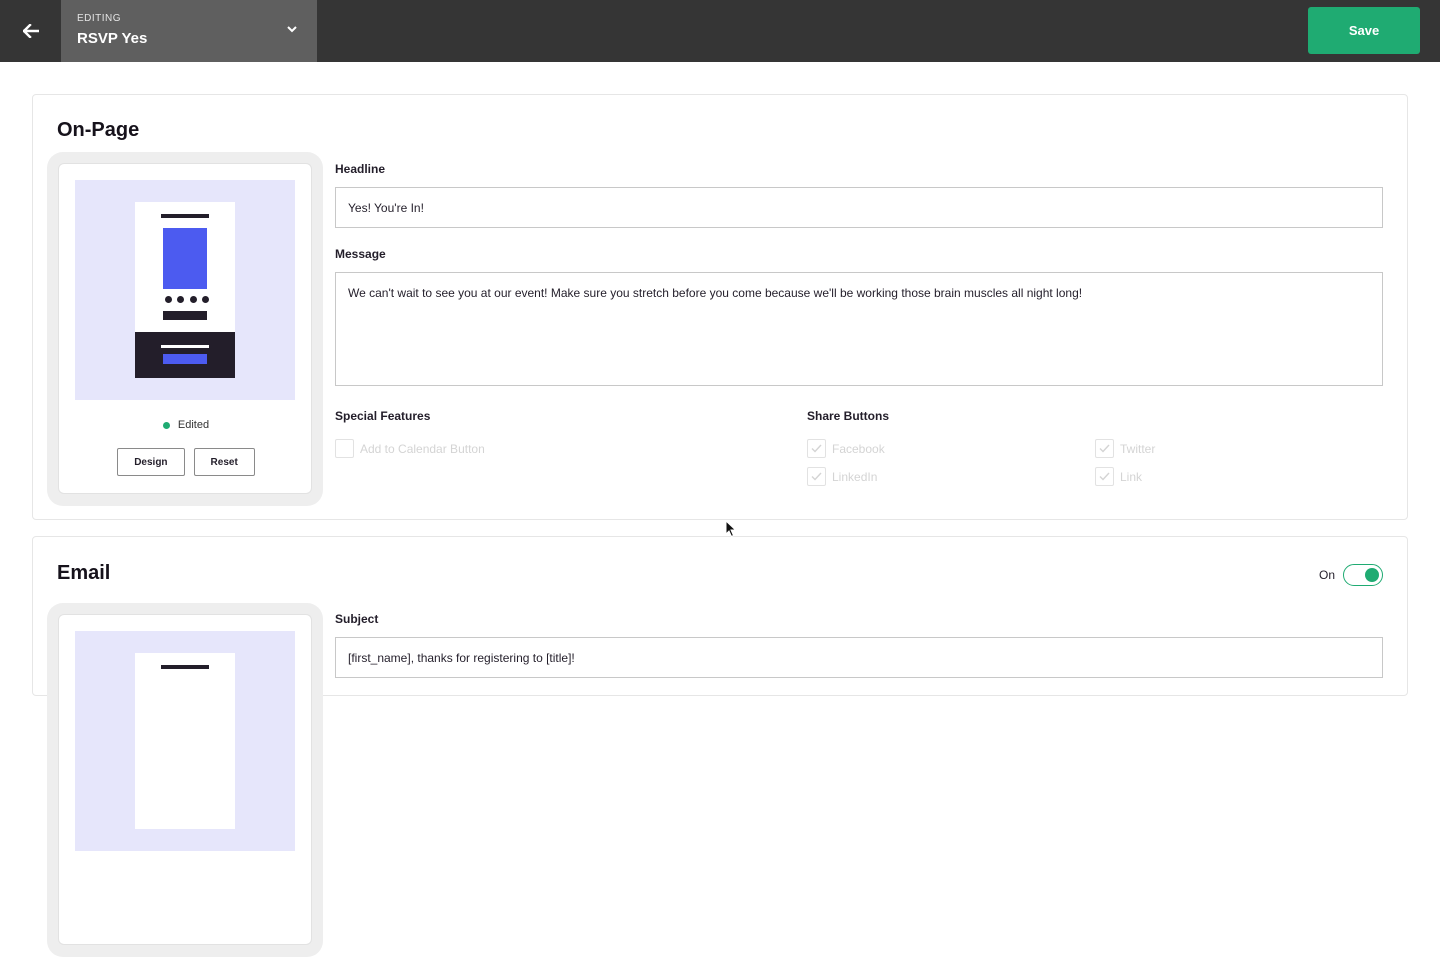  I want to click on page-preview-illustration, so click(185, 290).